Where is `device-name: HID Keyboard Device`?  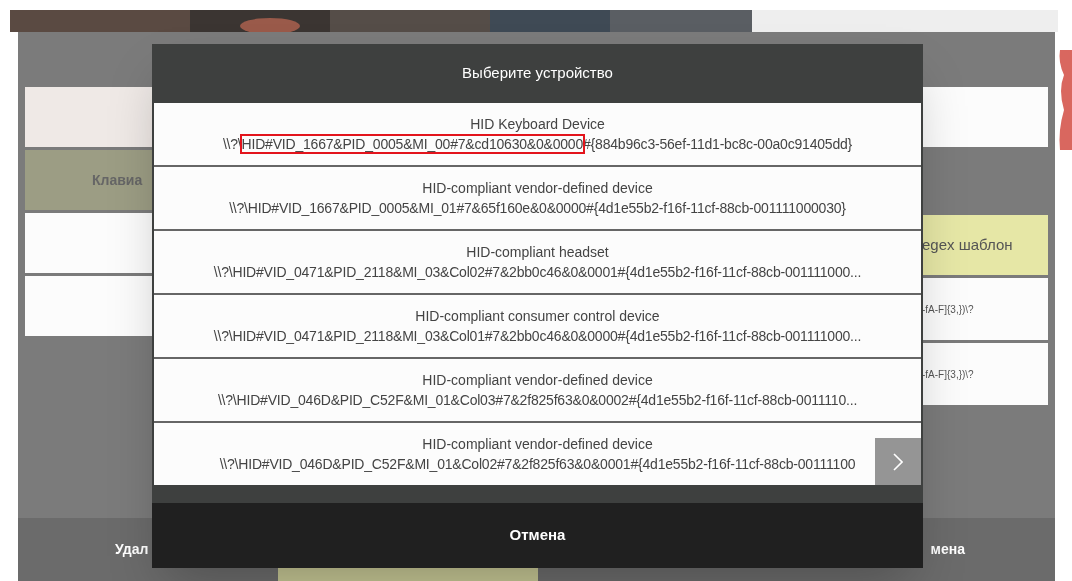
device-name: HID Keyboard Device is located at coordinates (537, 124).